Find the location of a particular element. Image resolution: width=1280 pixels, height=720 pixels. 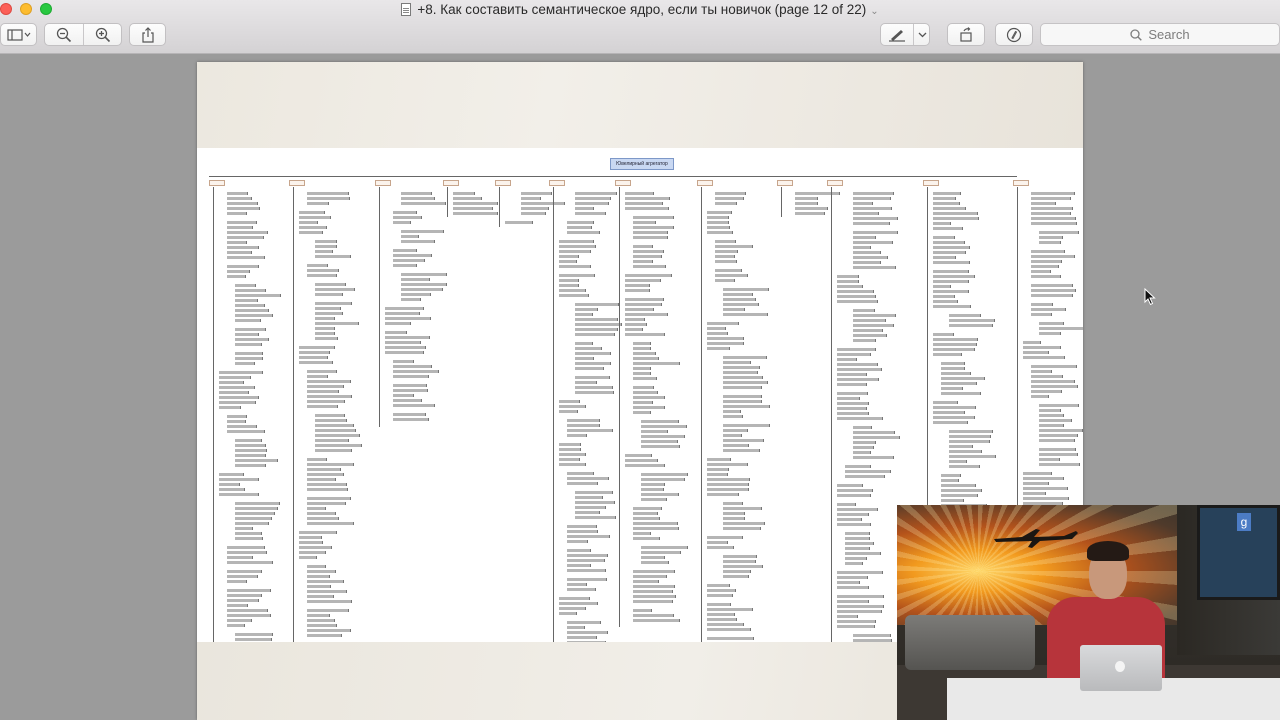

mouse-cursor-icon is located at coordinates (1150, 297).